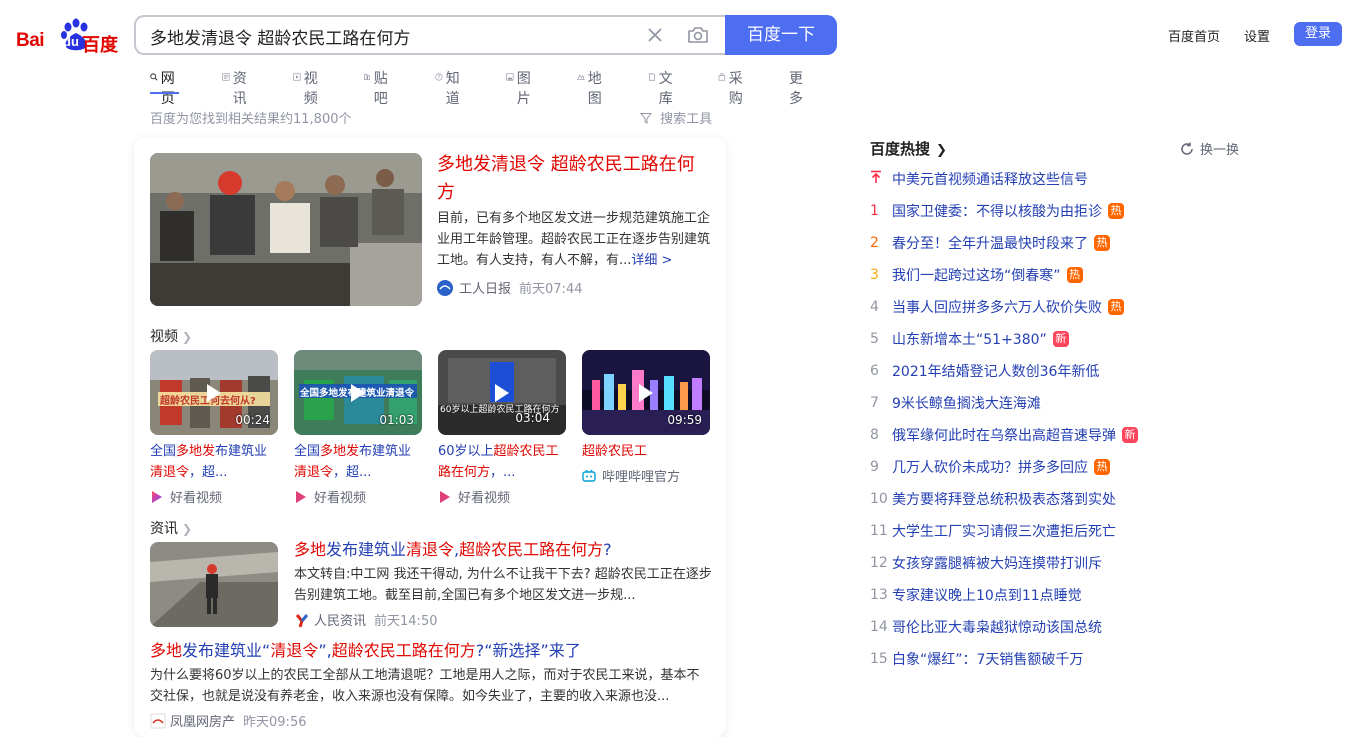 The height and width of the screenshot is (737, 1366). What do you see at coordinates (485, 287) in the screenshot?
I see `source-name: 工人日报` at bounding box center [485, 287].